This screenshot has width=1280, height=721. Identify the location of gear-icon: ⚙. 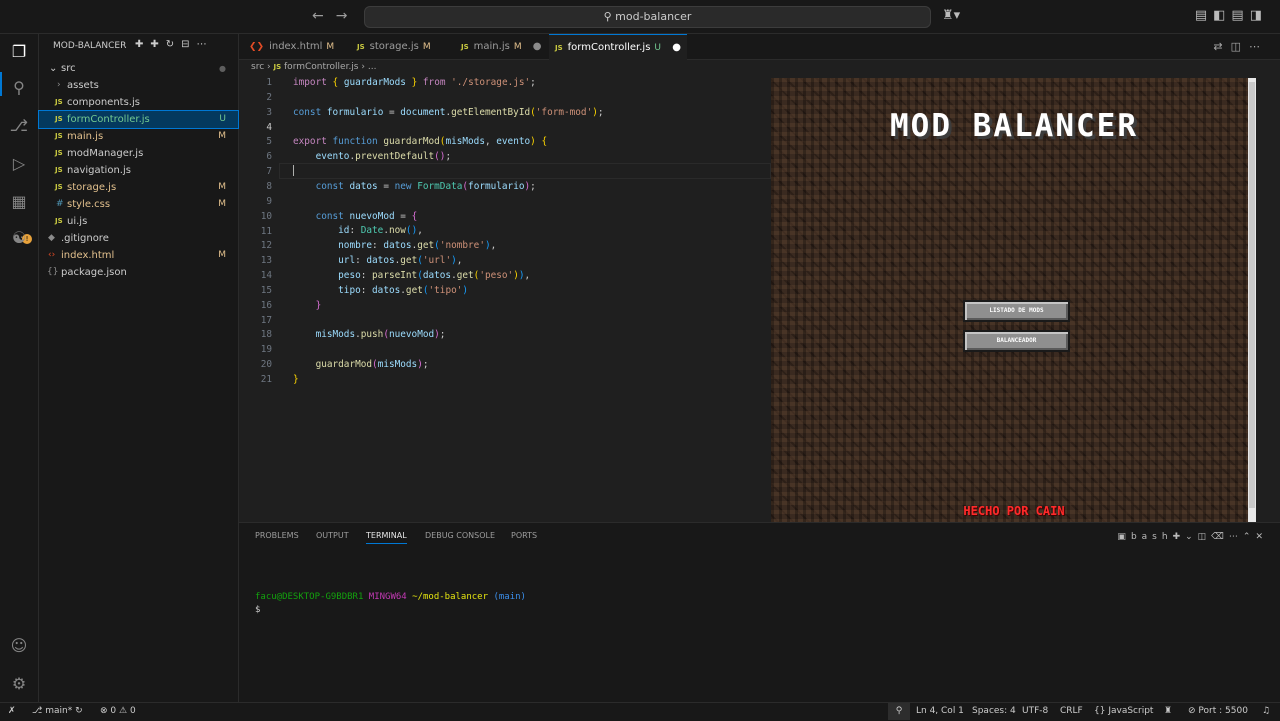
(19, 684).